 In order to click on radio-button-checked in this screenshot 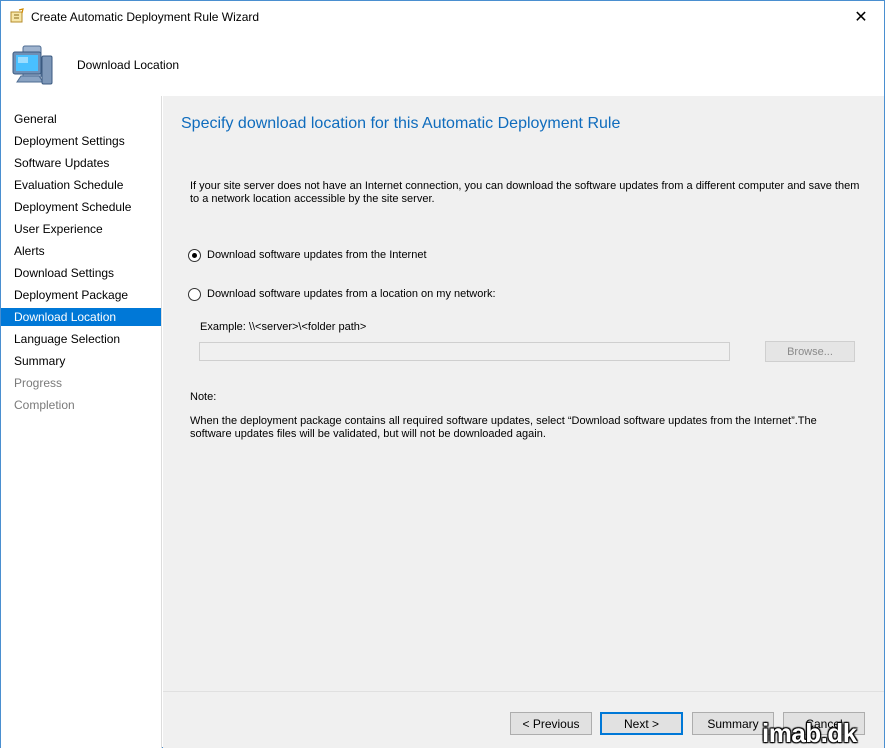, I will do `click(194, 255)`.